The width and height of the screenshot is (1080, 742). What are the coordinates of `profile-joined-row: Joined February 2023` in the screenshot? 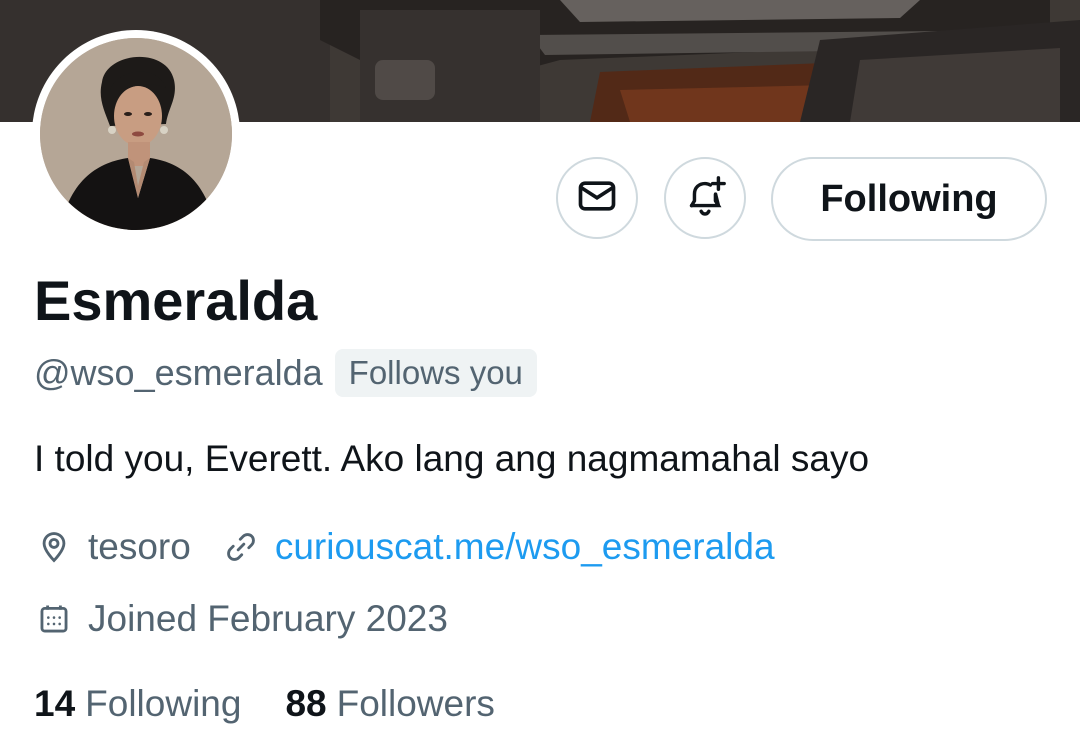 It's located at (241, 619).